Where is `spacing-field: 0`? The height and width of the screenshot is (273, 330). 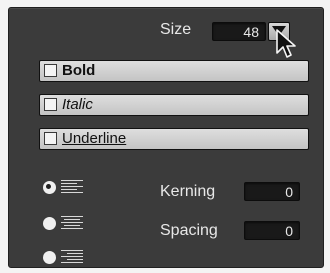
spacing-field: 0 is located at coordinates (272, 230).